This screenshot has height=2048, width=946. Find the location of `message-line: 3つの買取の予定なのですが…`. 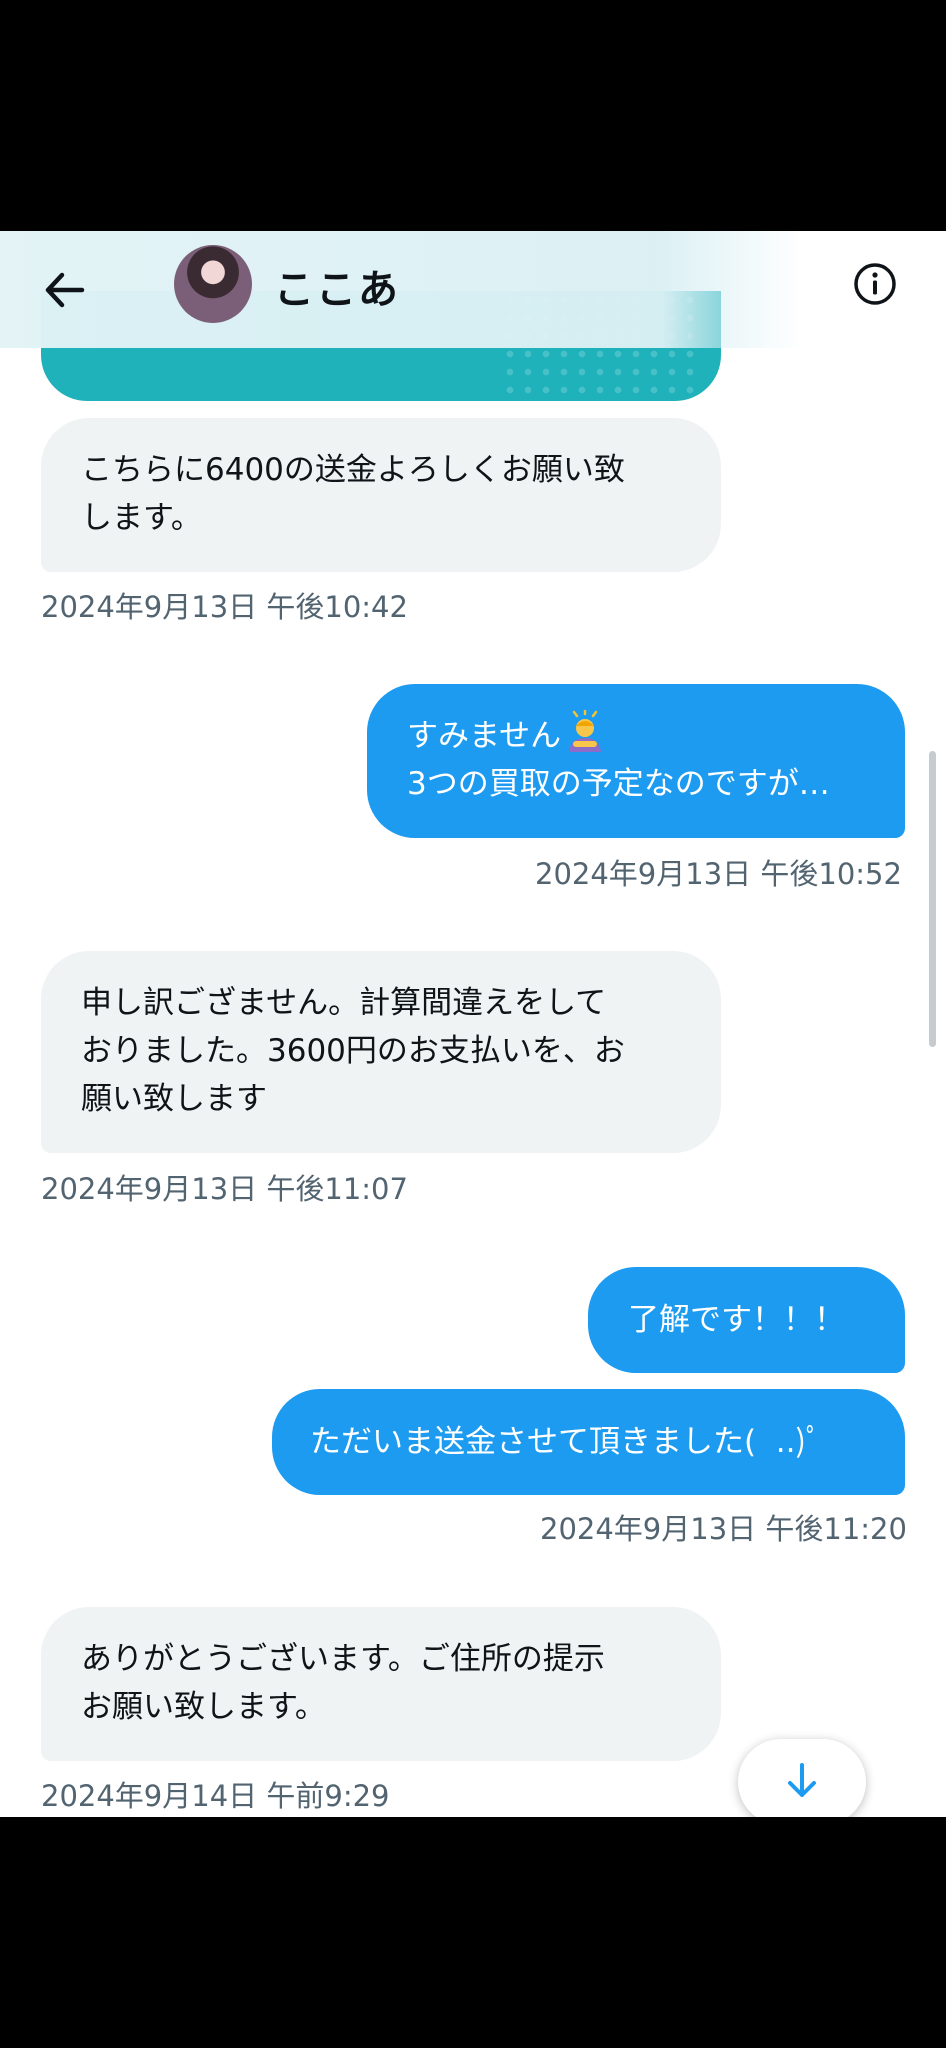

message-line: 3つの買取の予定なのですが… is located at coordinates (618, 784).